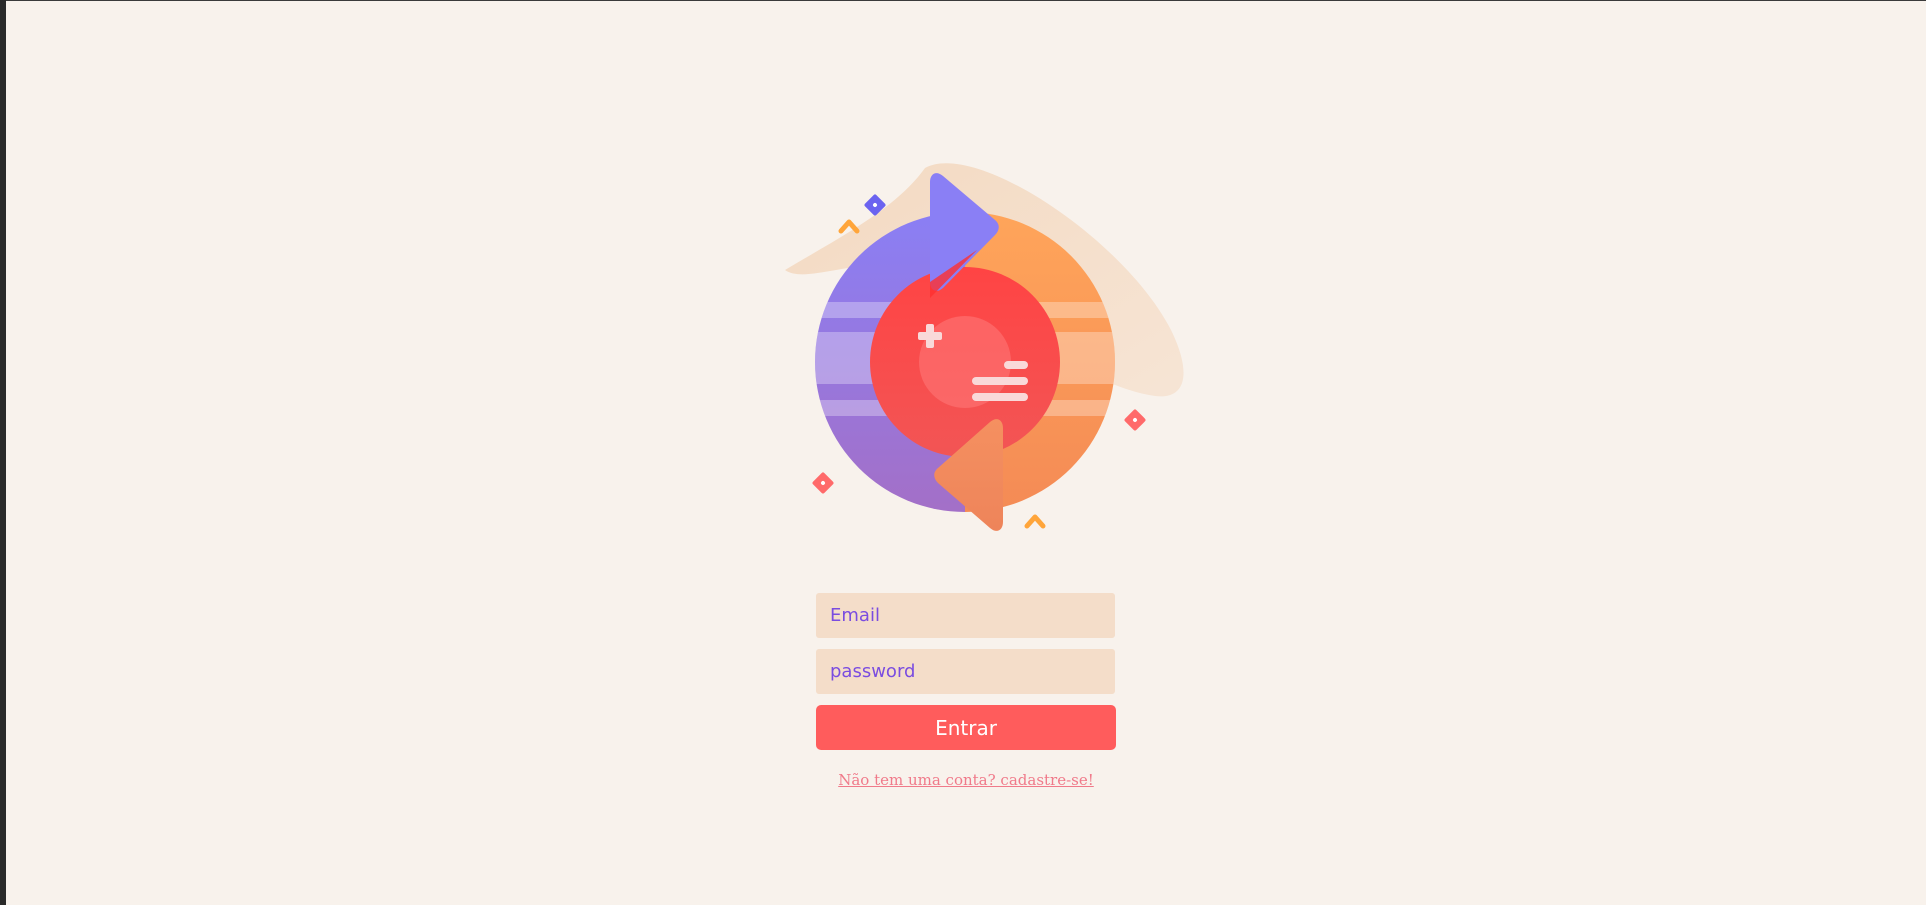 The image size is (1926, 905). Describe the element at coordinates (966, 727) in the screenshot. I see `login-button: Entrar` at that location.